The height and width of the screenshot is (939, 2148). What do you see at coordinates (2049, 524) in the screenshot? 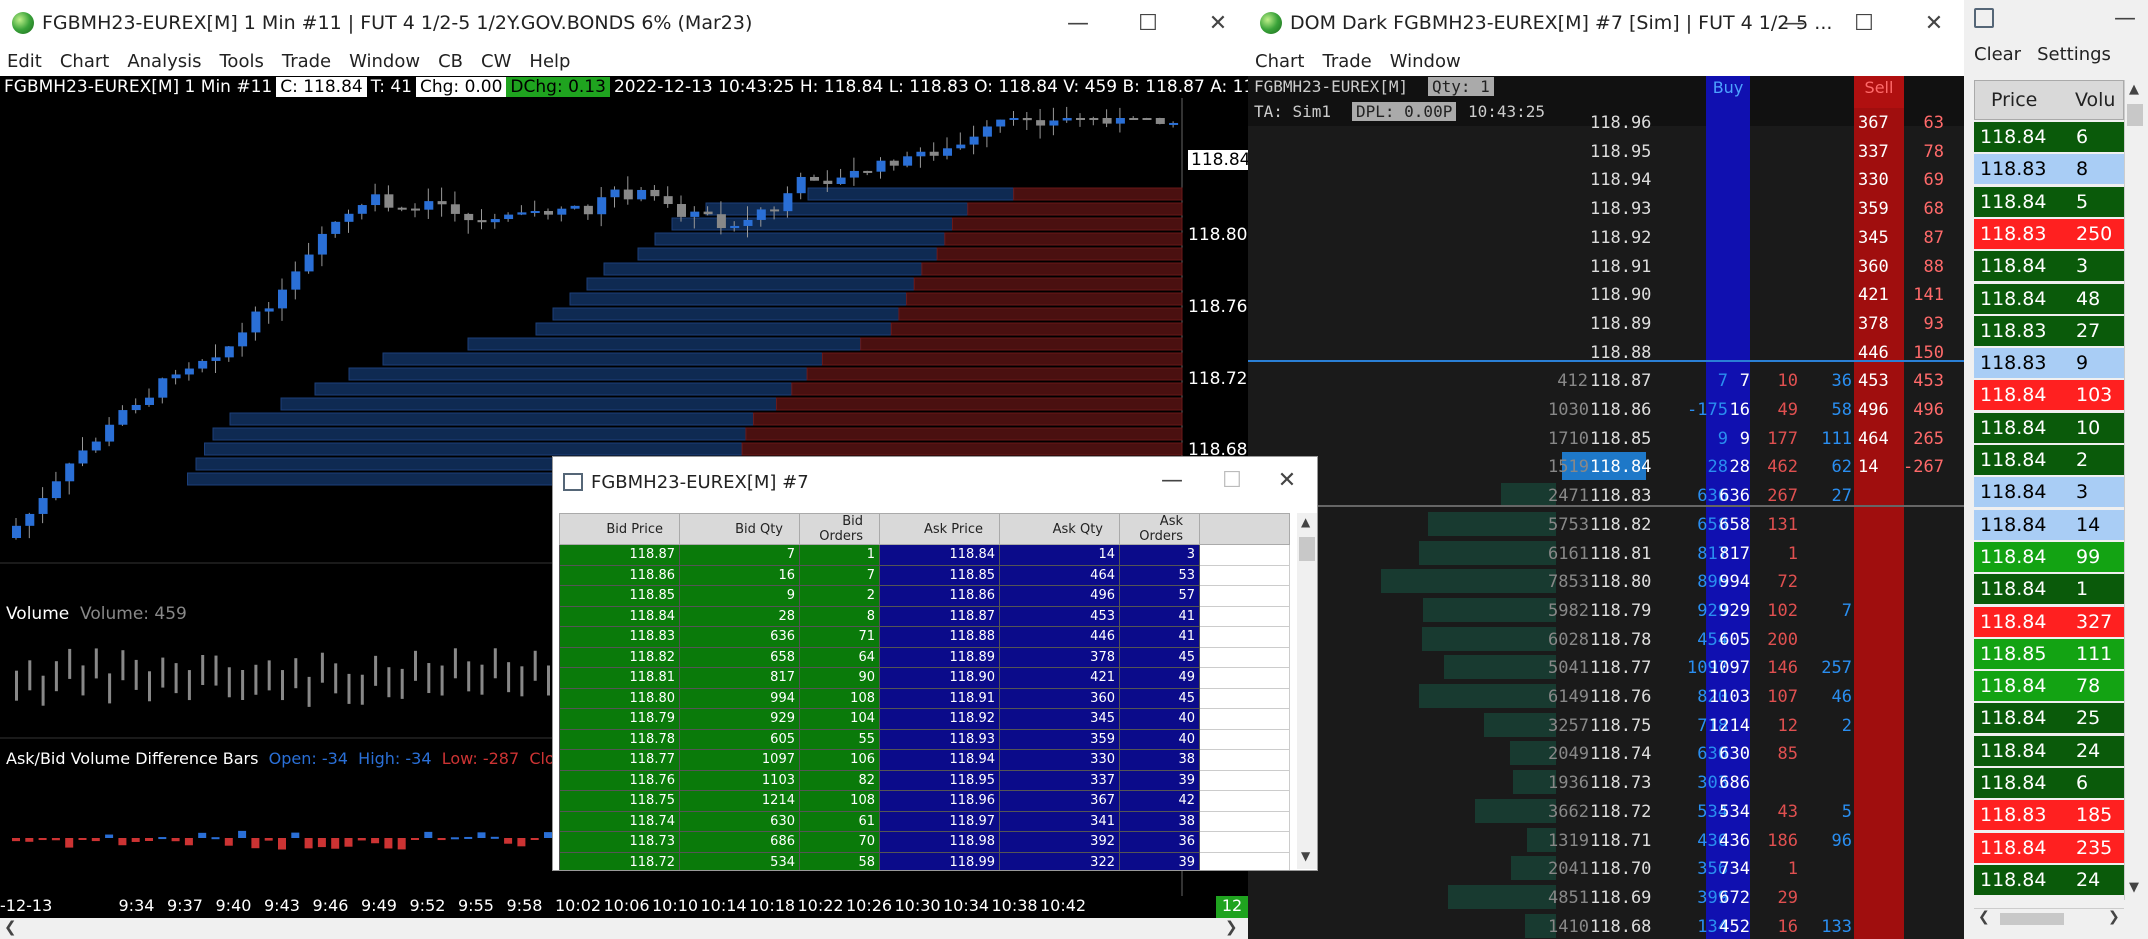
I see `trade-row: 118.84 14` at bounding box center [2049, 524].